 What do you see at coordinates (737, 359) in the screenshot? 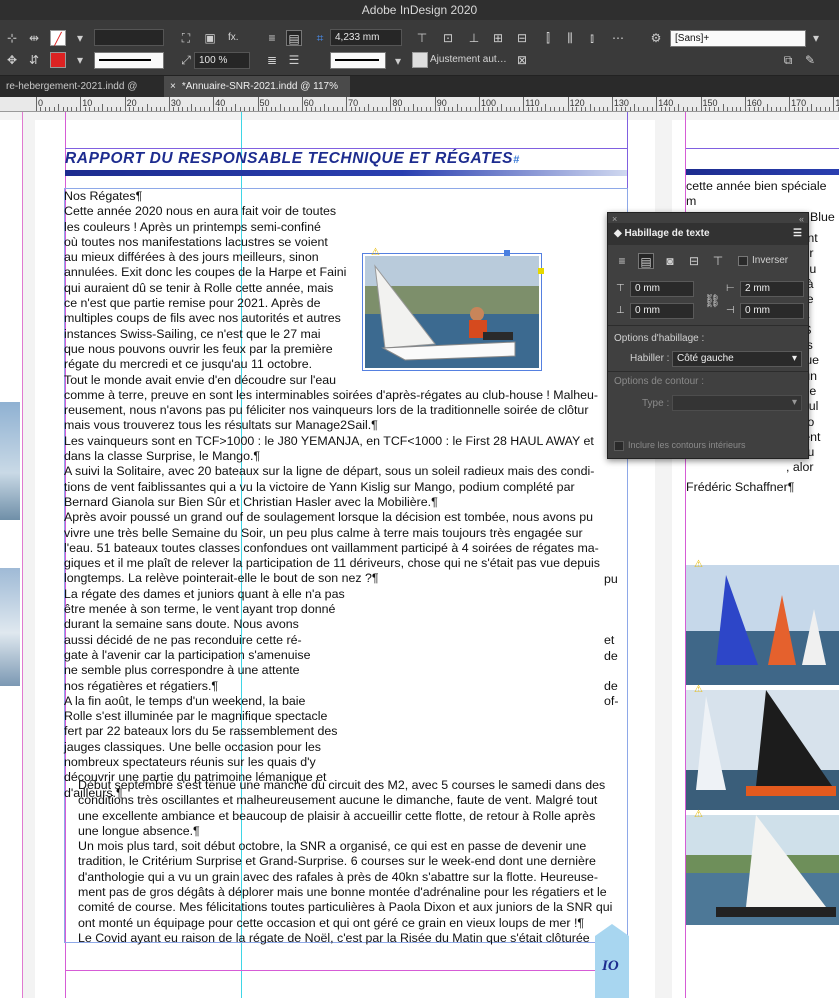
I see `wrap-side-select: Côté gauche ▾` at bounding box center [737, 359].